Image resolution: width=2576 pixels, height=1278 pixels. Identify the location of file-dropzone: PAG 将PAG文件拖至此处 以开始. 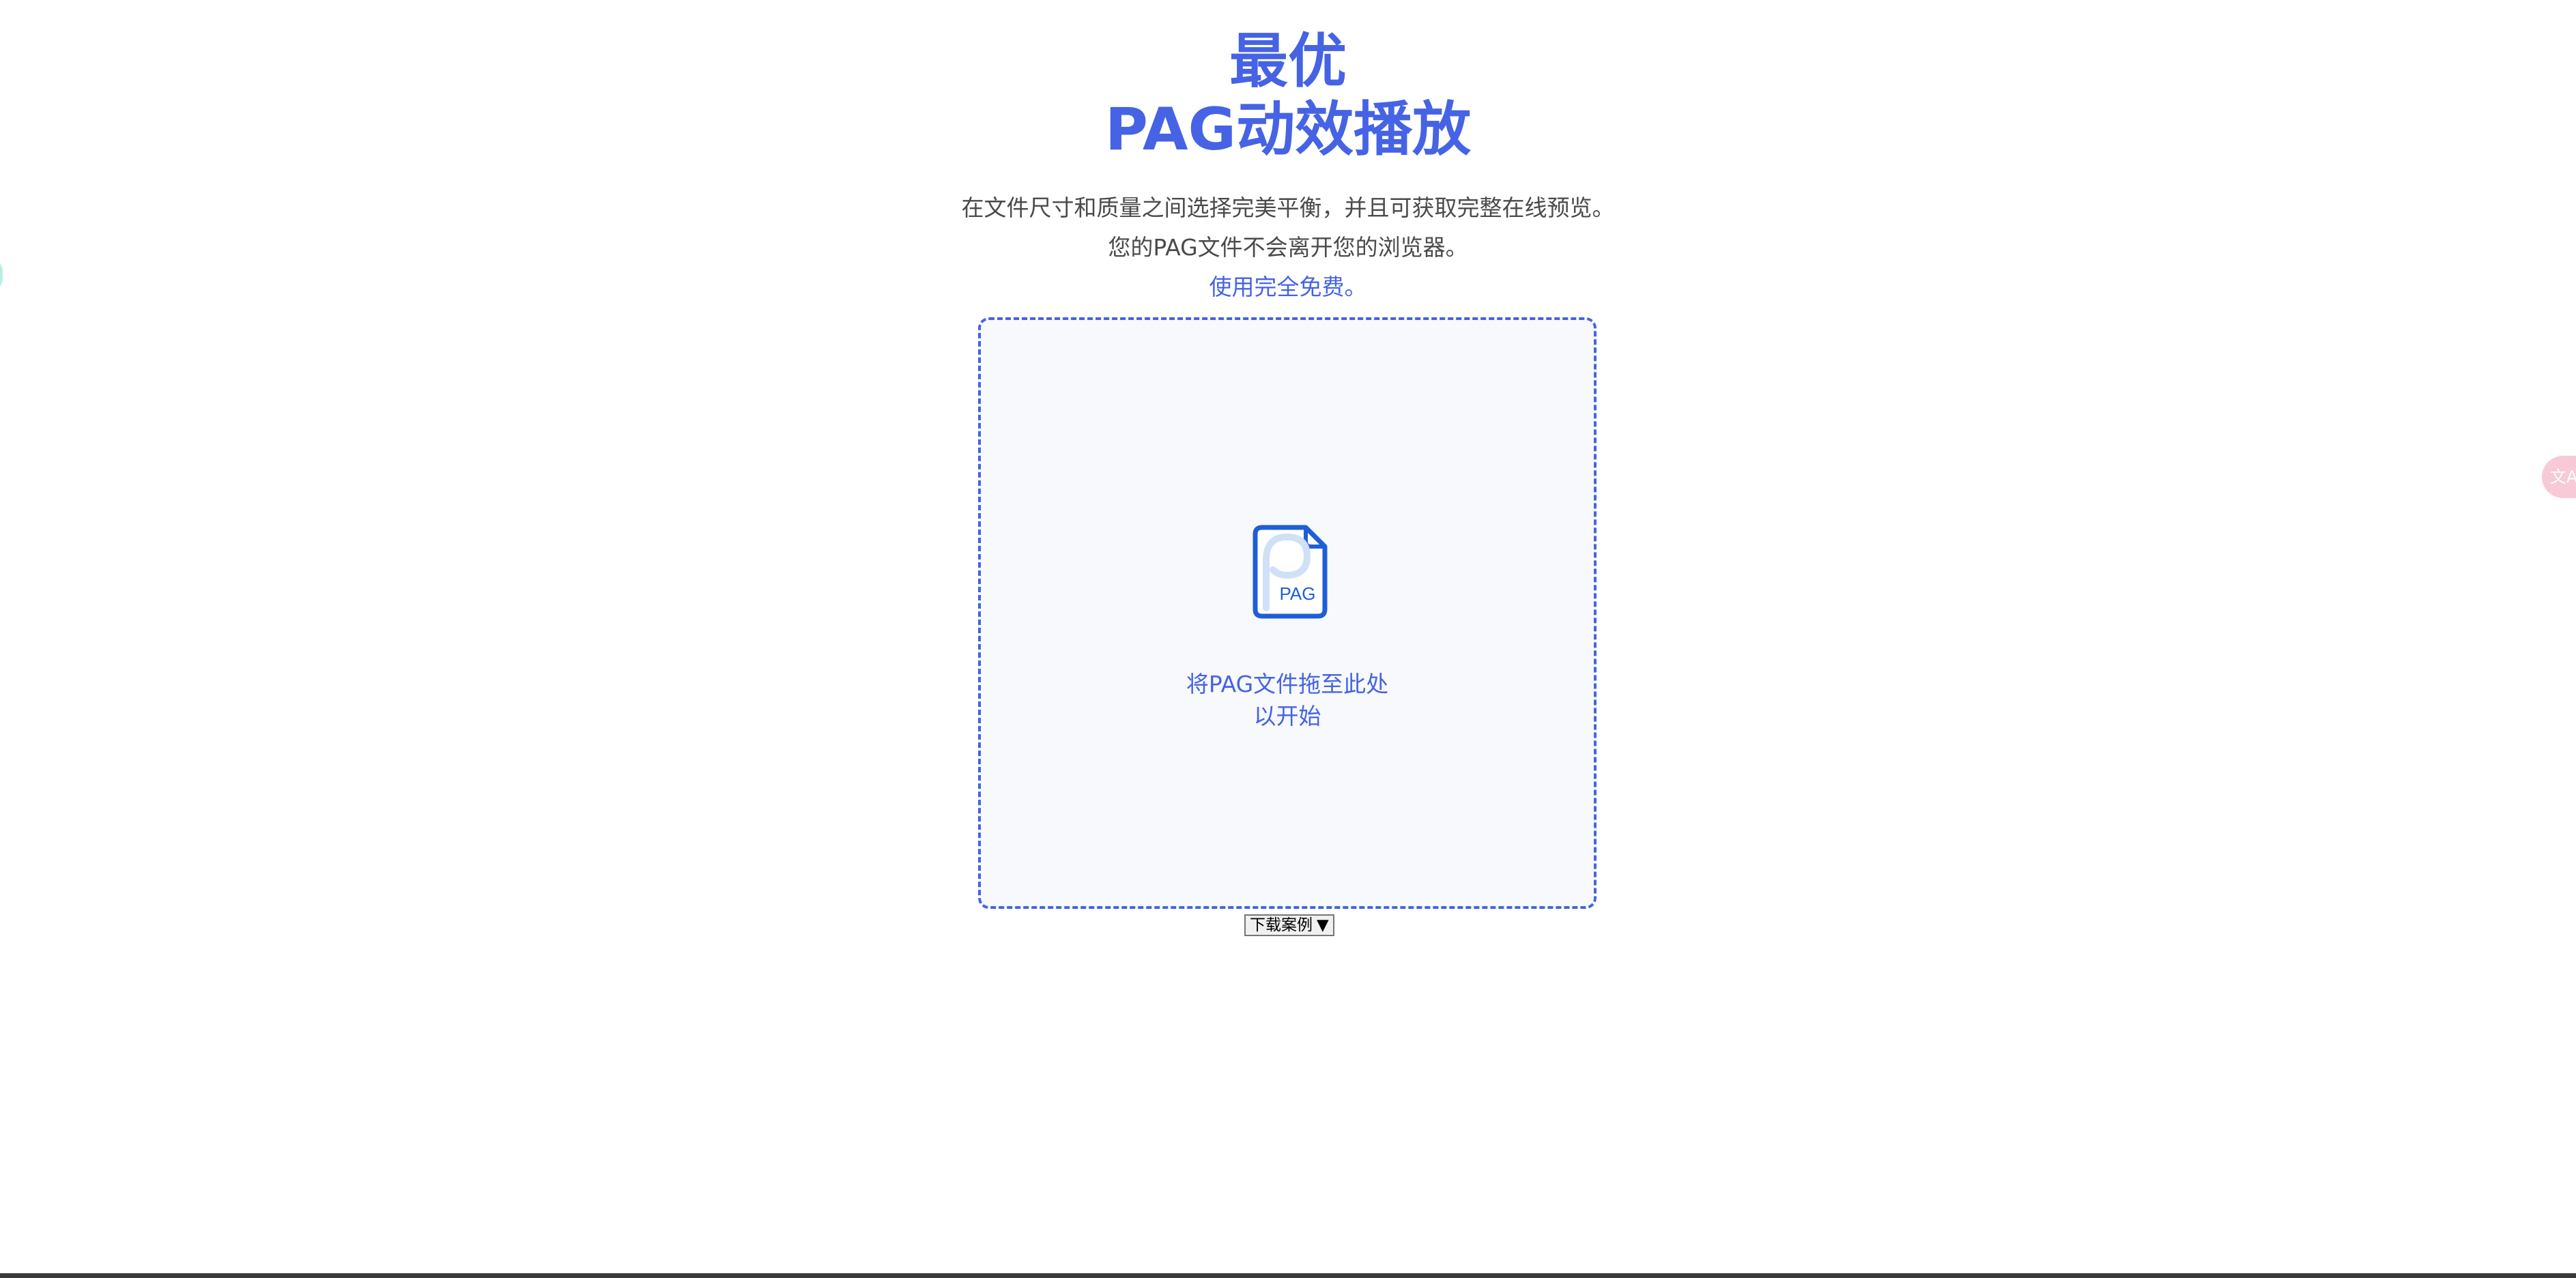
(1287, 613).